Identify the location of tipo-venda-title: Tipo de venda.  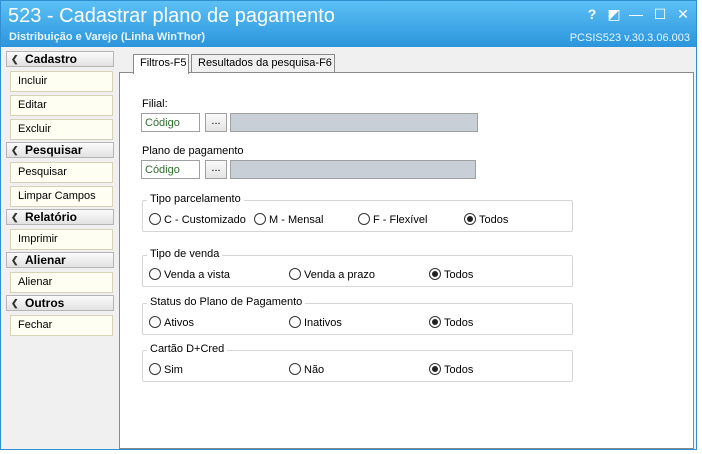
(185, 254).